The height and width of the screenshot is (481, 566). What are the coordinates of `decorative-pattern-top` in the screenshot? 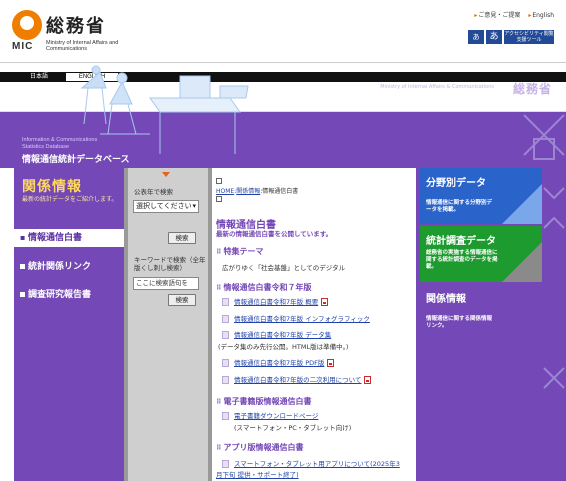 It's located at (544, 137).